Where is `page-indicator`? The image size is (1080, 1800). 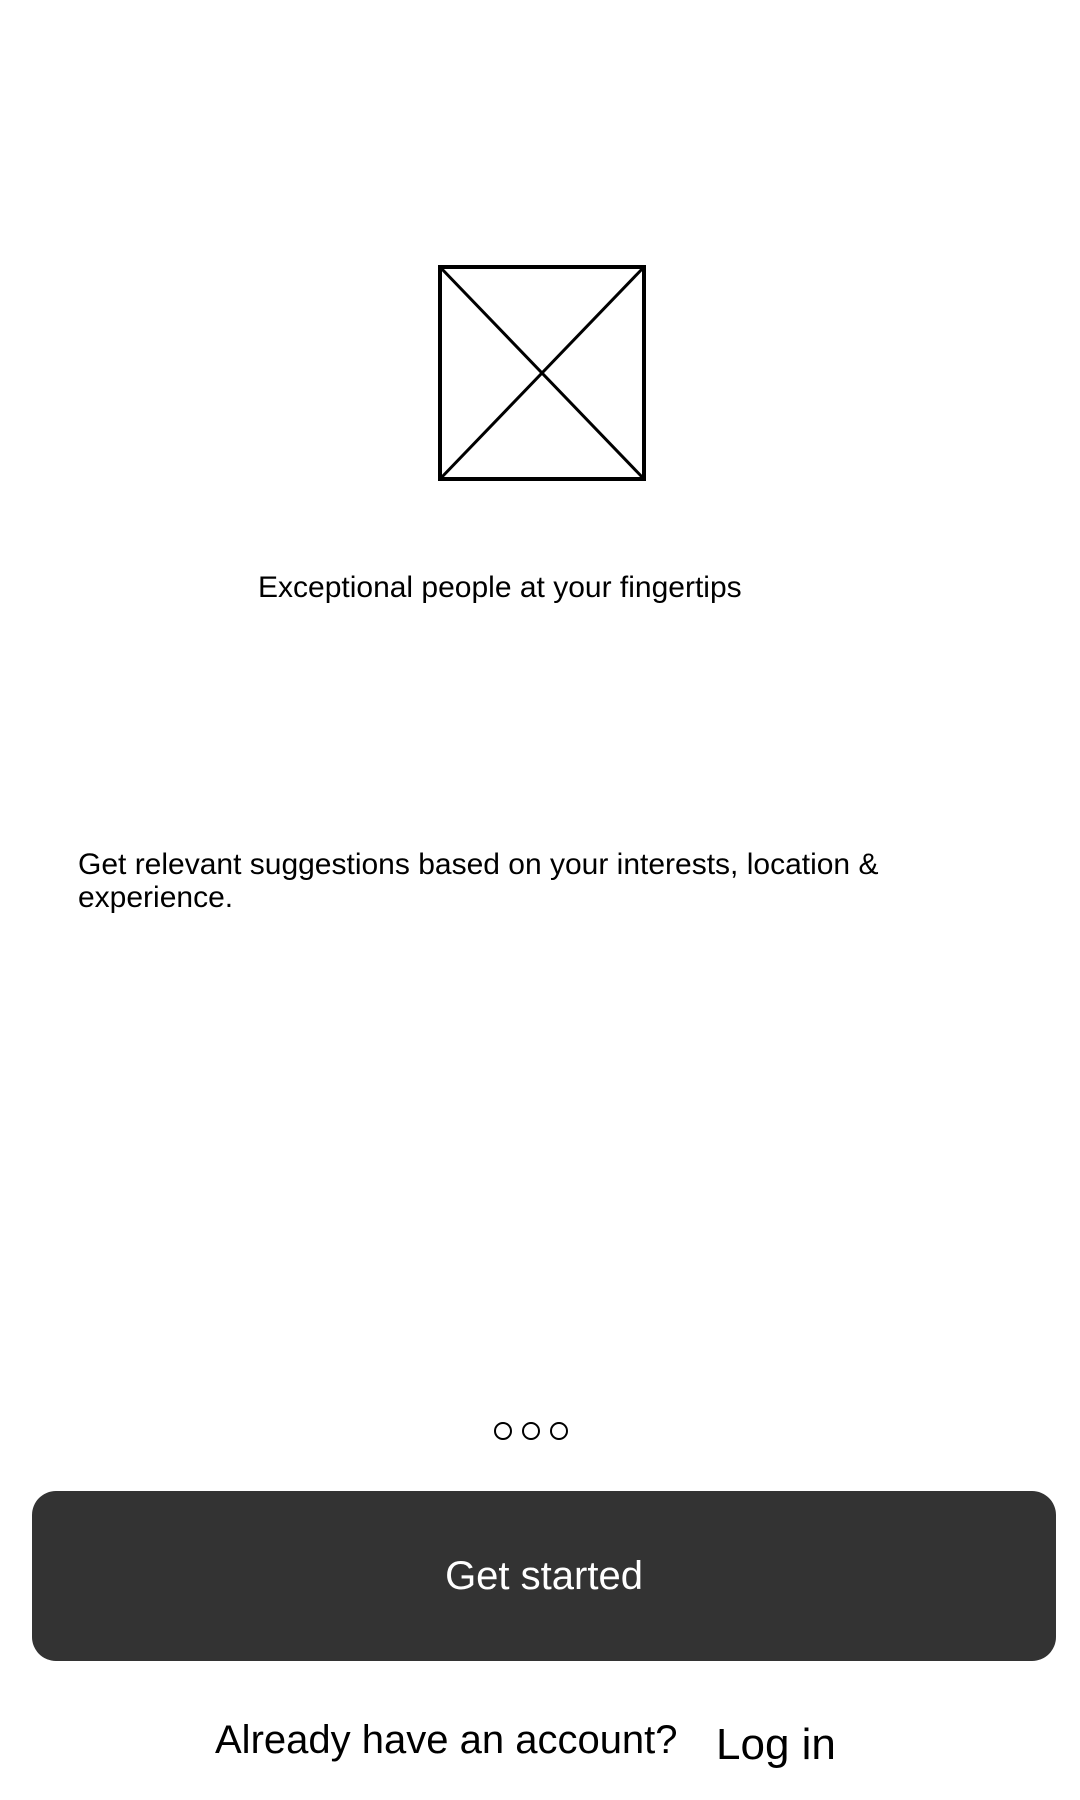 page-indicator is located at coordinates (531, 1431).